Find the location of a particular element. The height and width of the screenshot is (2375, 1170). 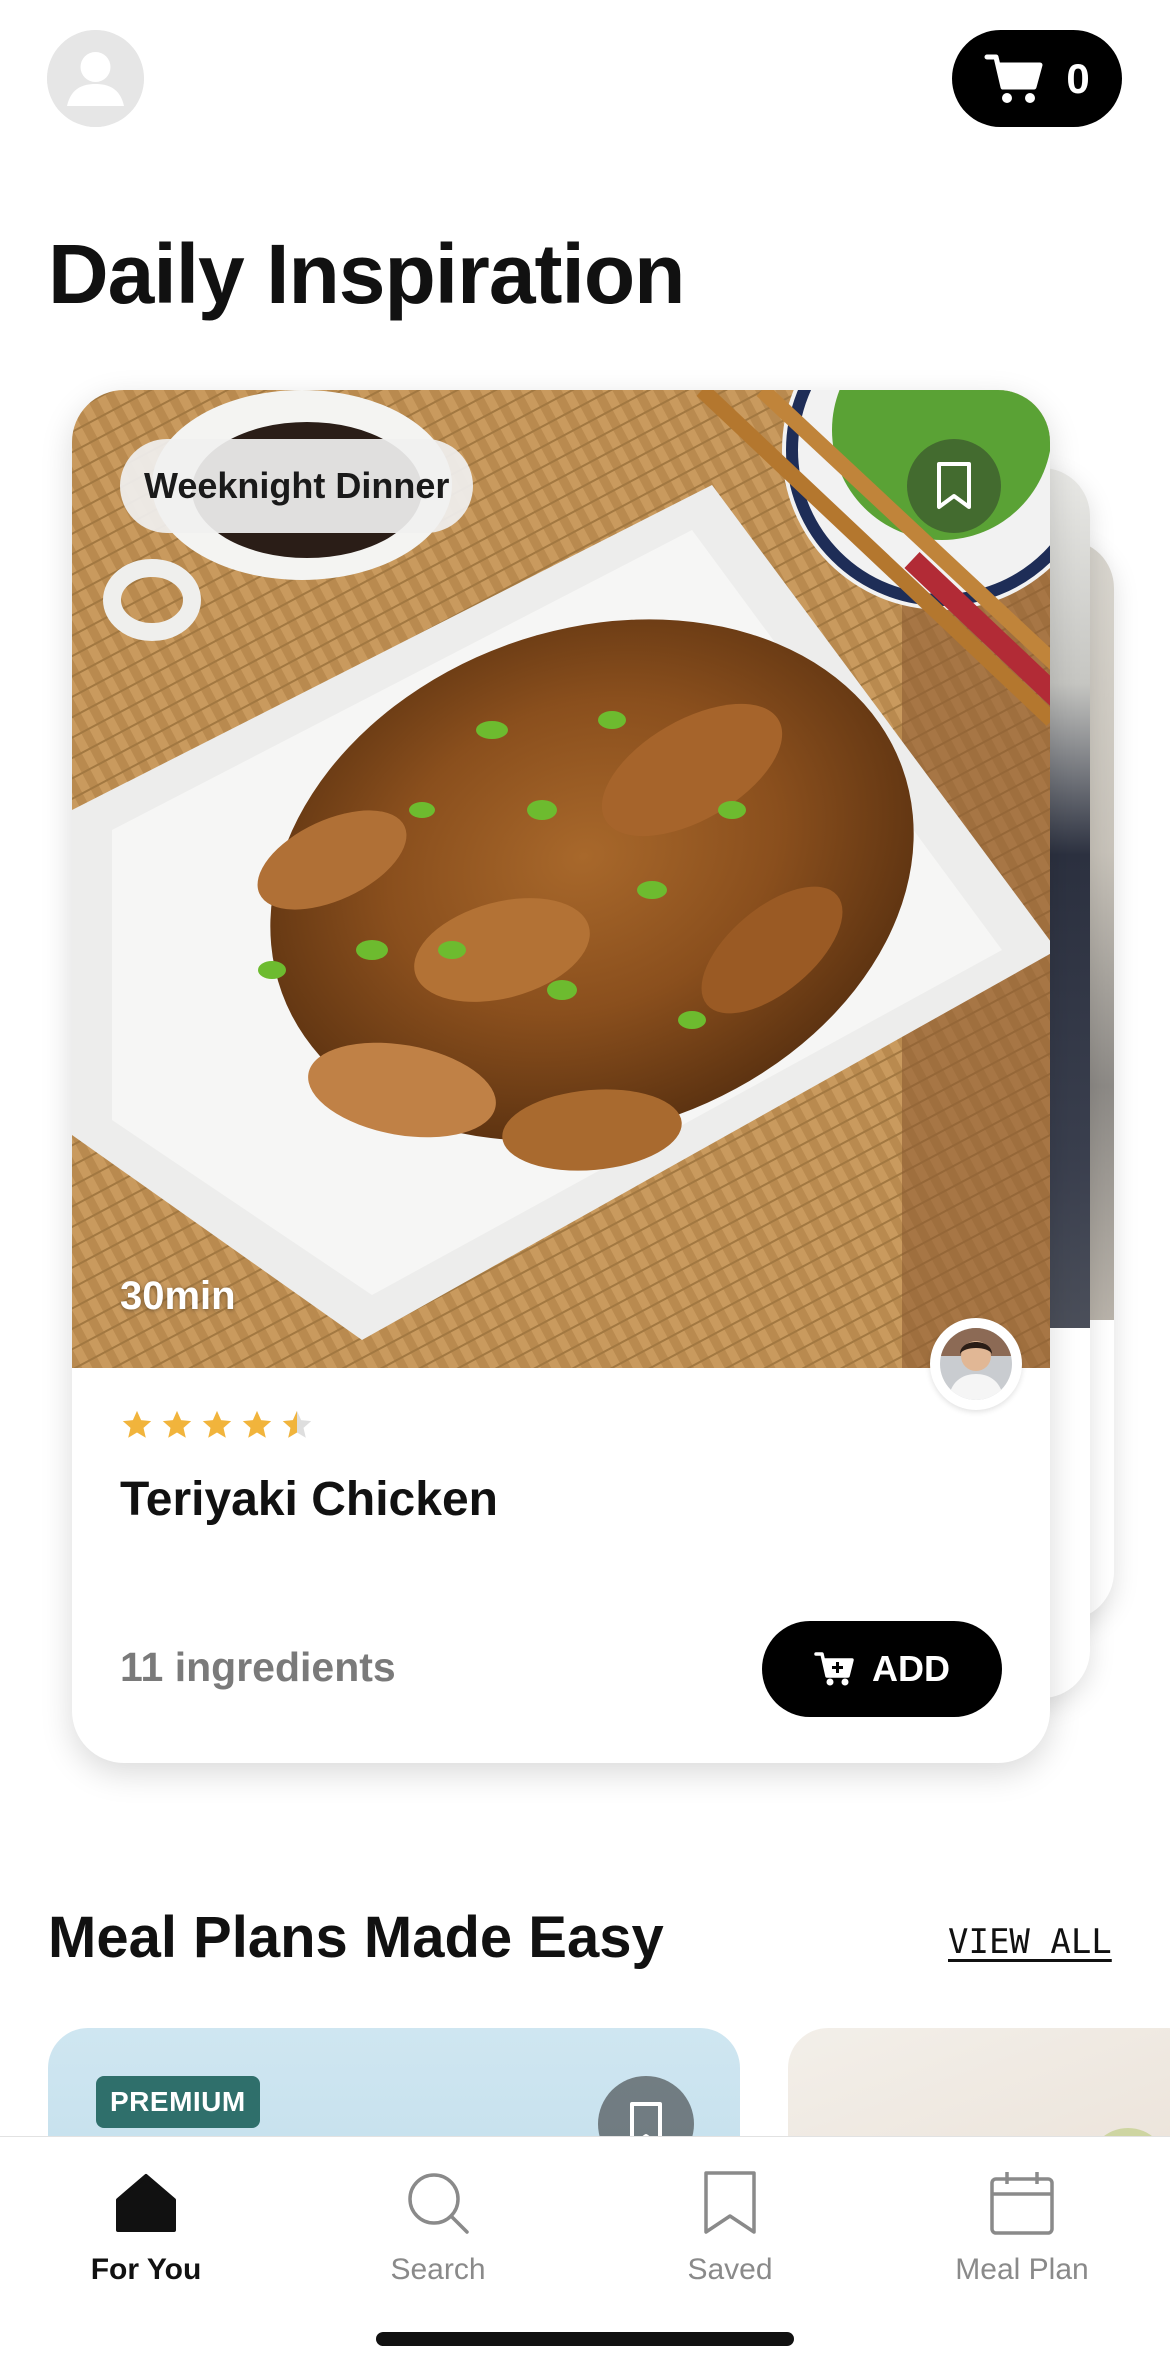

section-title: Meal Plans Made Easy is located at coordinates (356, 1937).